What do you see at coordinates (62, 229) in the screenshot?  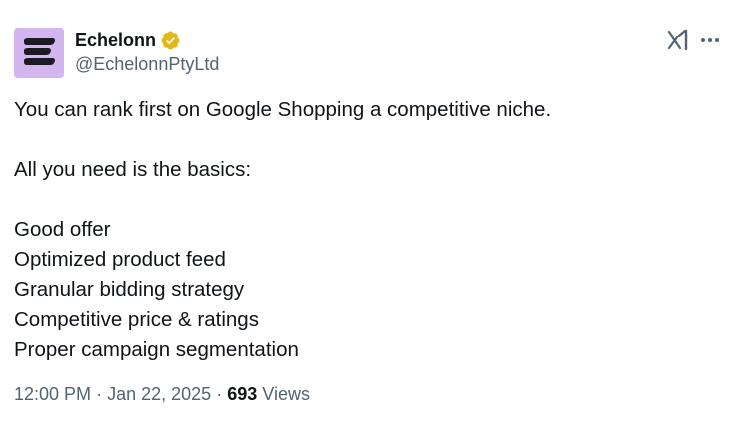 I see `list-item: Good offer` at bounding box center [62, 229].